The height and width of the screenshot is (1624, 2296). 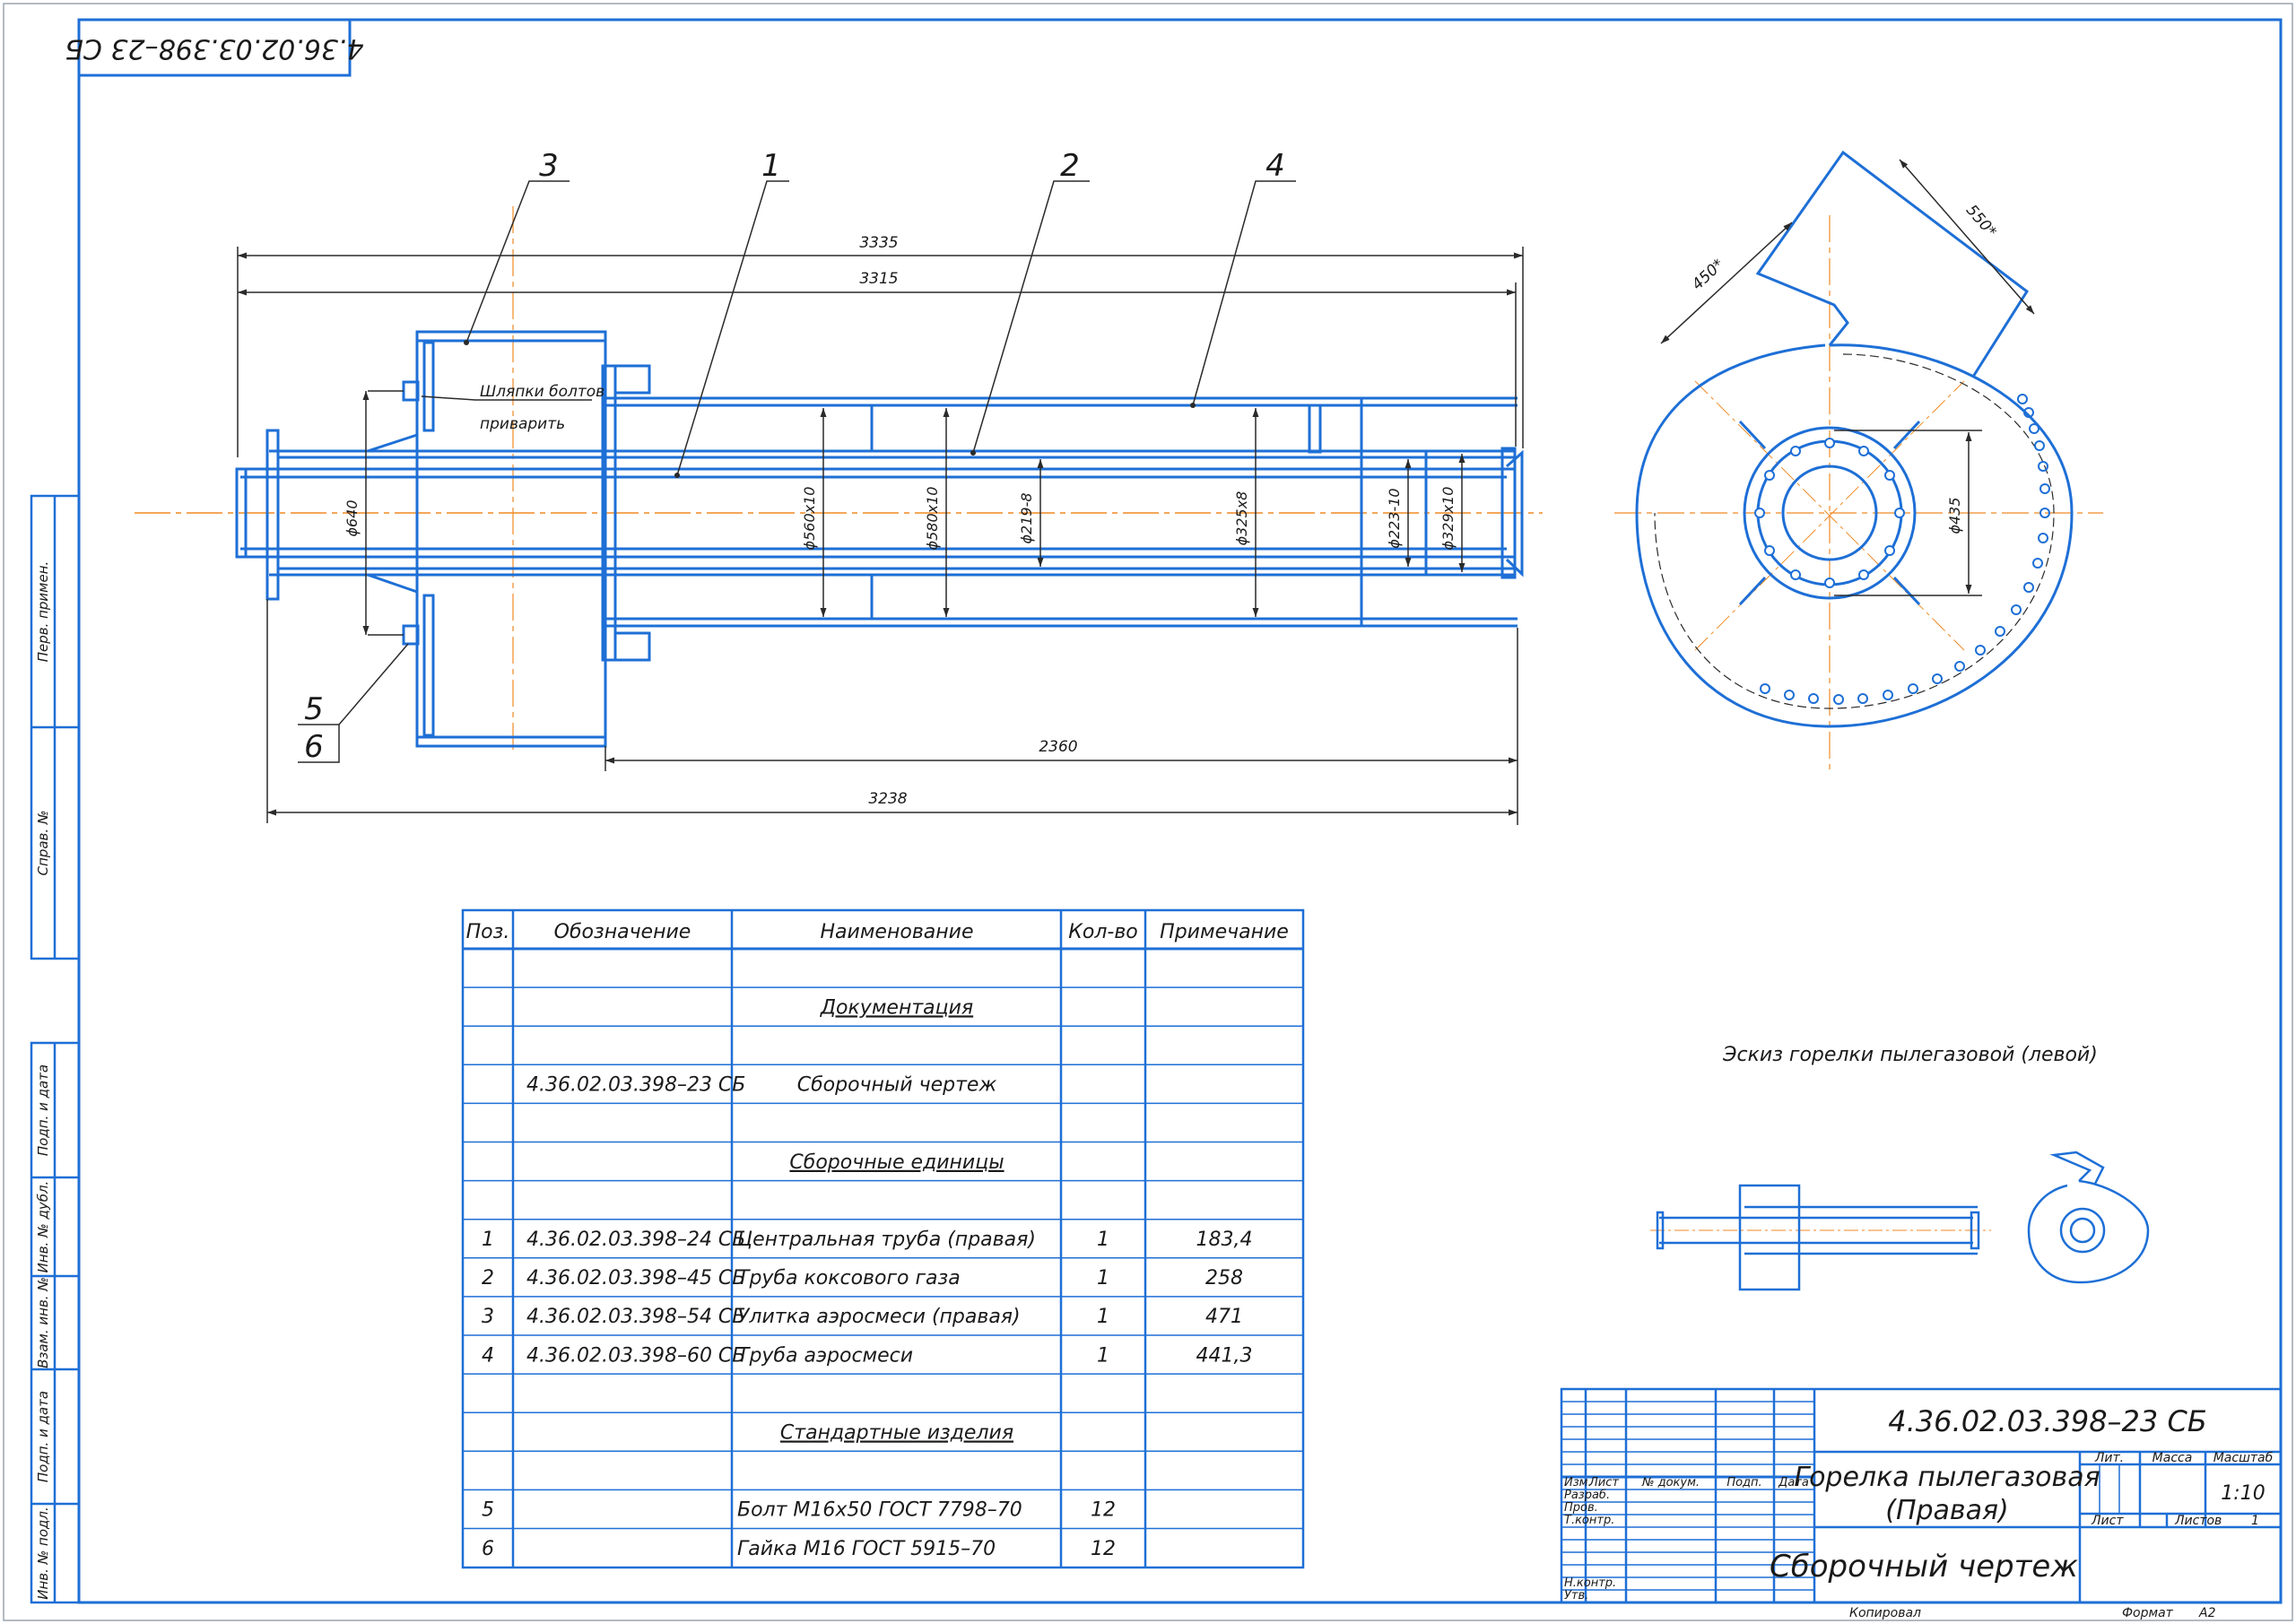 I want to click on tb-format-label: Формат, so click(x=2148, y=1613).